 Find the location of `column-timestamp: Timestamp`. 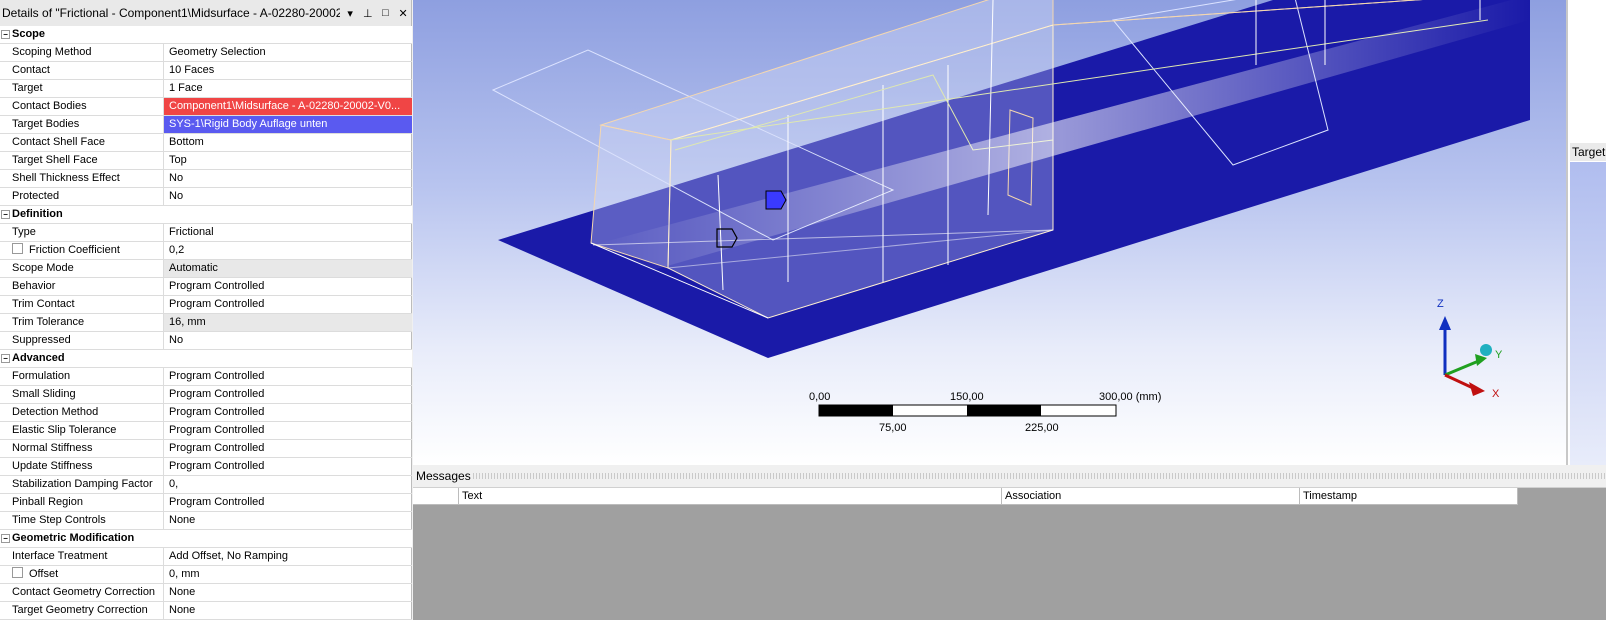

column-timestamp: Timestamp is located at coordinates (1409, 496).